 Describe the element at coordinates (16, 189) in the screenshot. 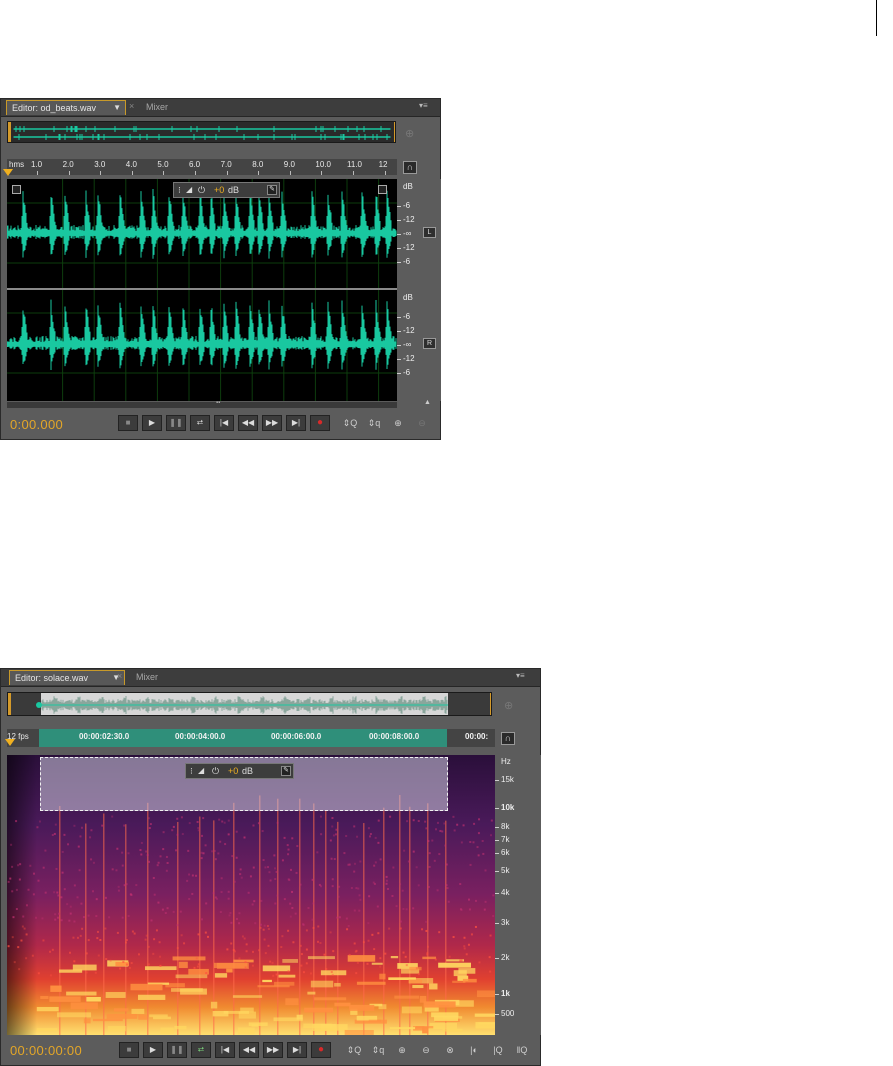

I see `fade-in-handle` at that location.